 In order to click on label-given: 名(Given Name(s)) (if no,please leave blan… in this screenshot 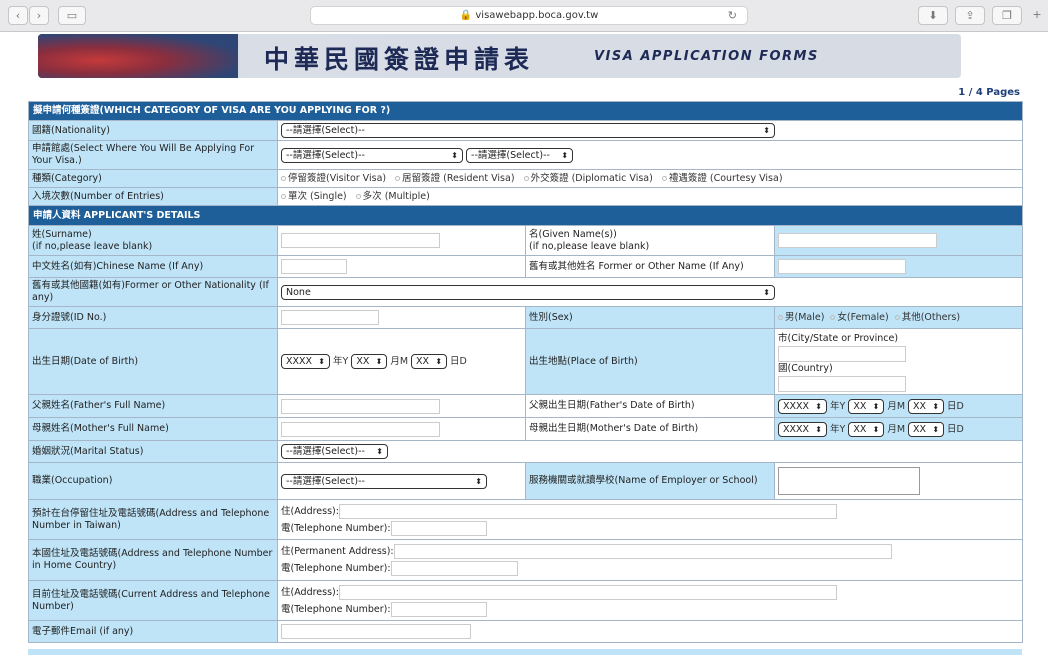, I will do `click(650, 240)`.